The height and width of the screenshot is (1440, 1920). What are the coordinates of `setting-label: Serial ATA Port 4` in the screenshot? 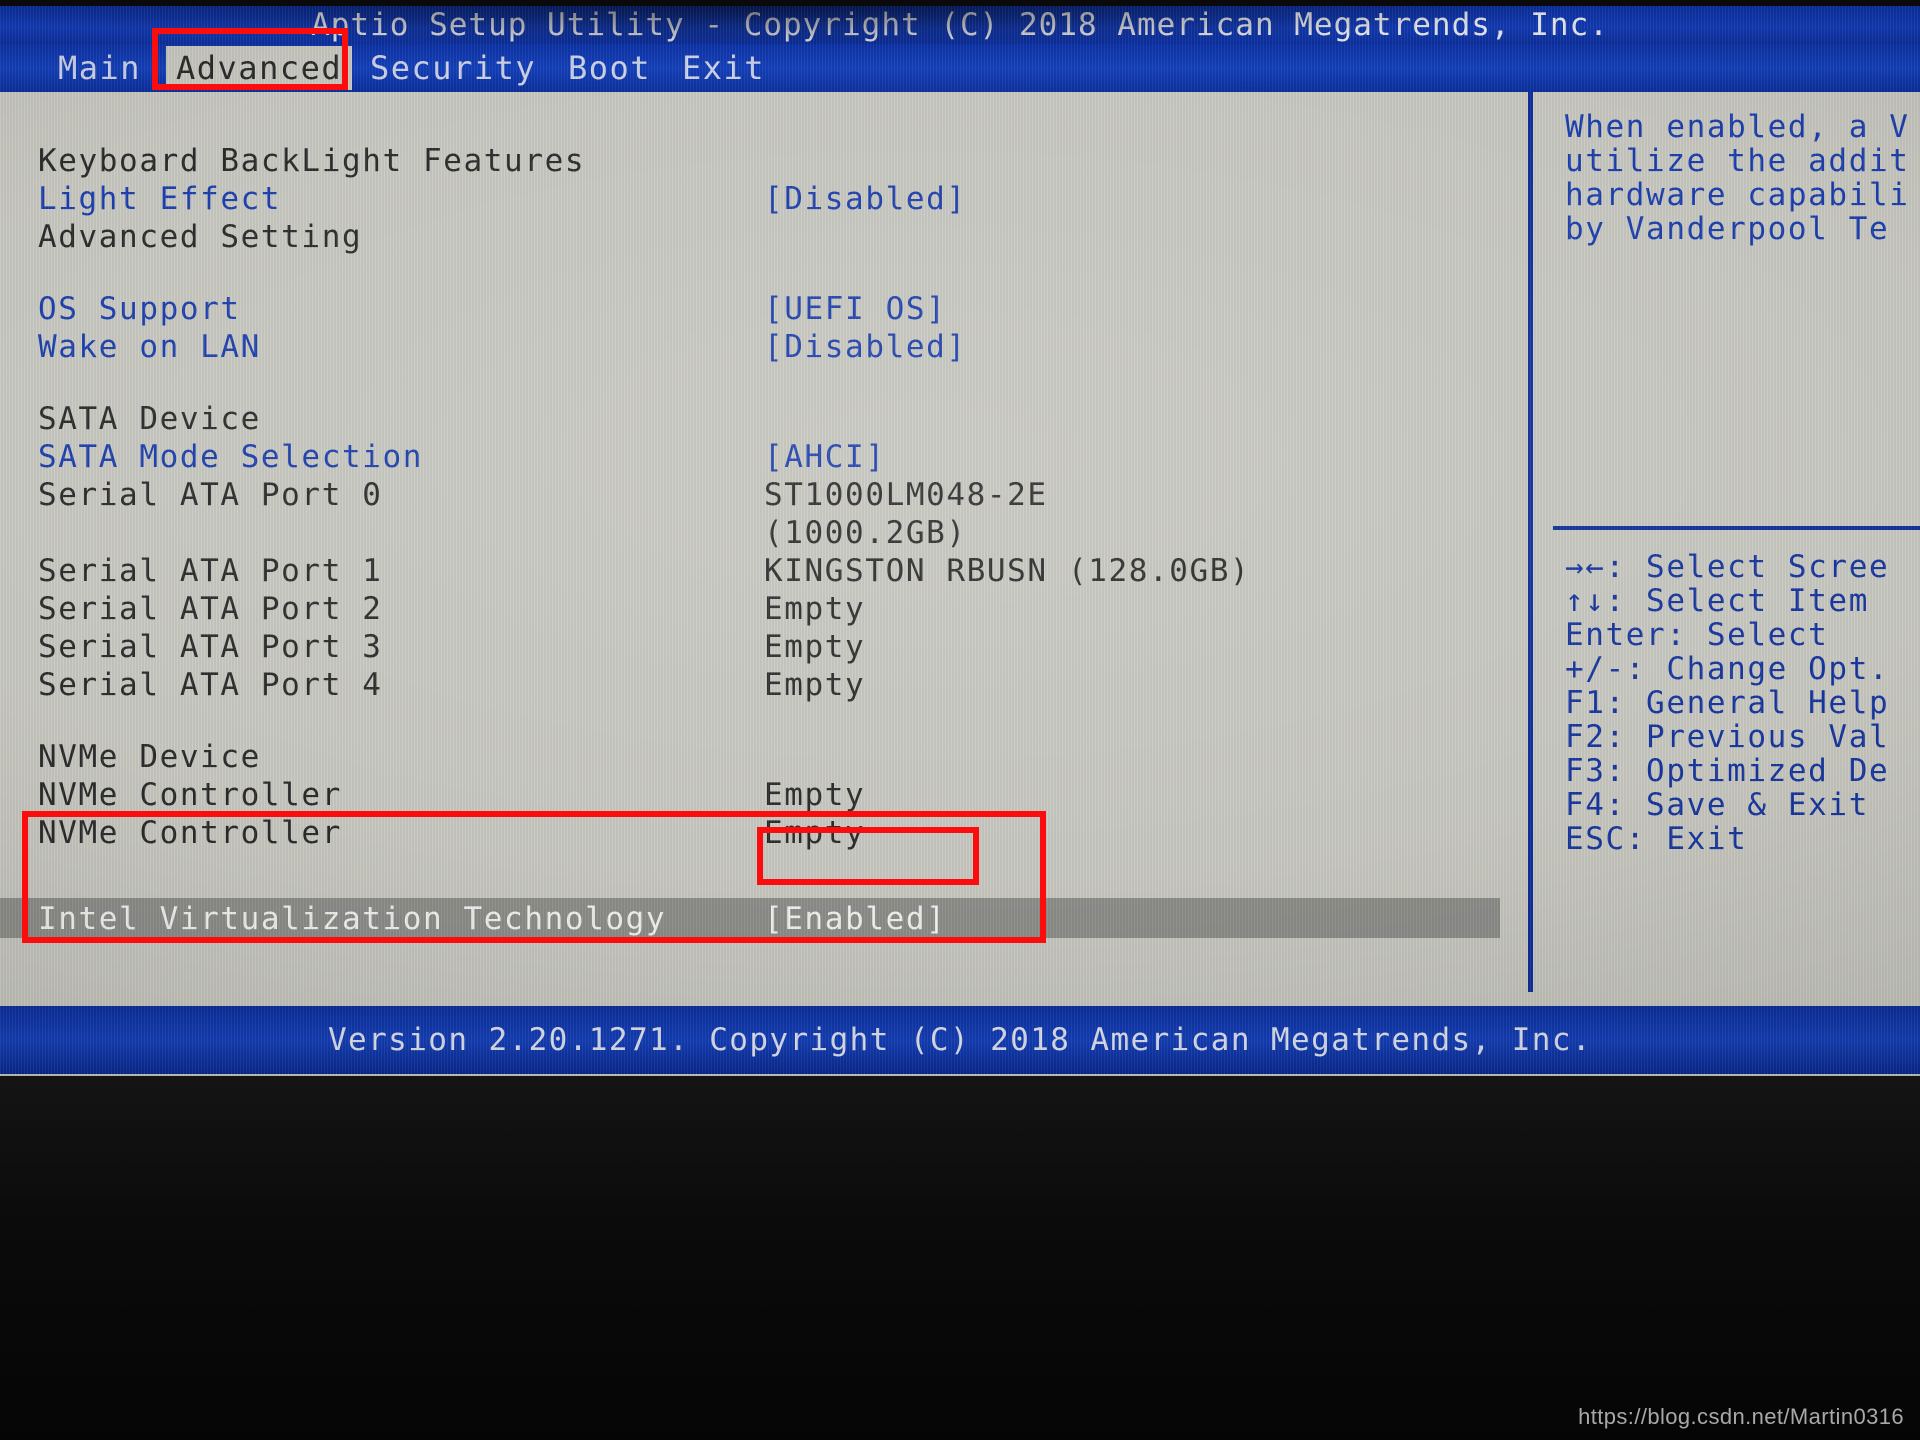 It's located at (210, 685).